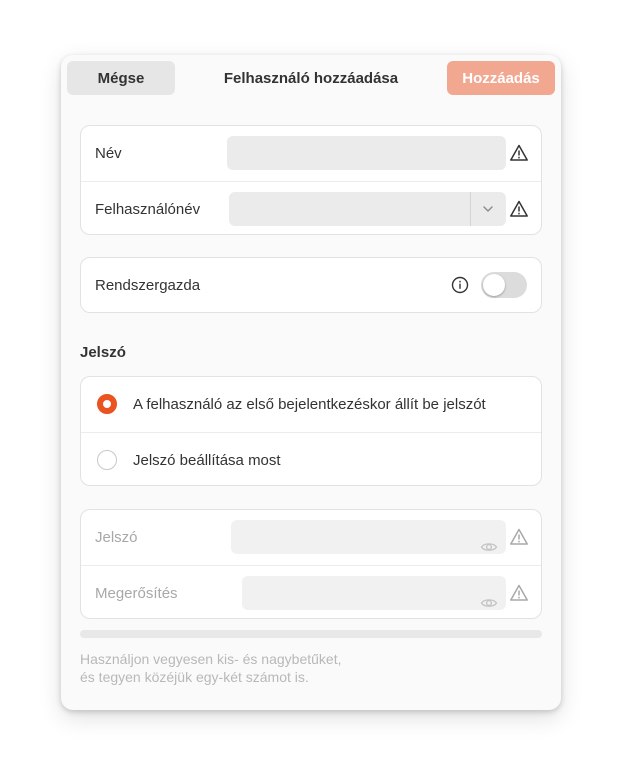 The height and width of the screenshot is (777, 622). What do you see at coordinates (460, 285) in the screenshot?
I see `info-icon` at bounding box center [460, 285].